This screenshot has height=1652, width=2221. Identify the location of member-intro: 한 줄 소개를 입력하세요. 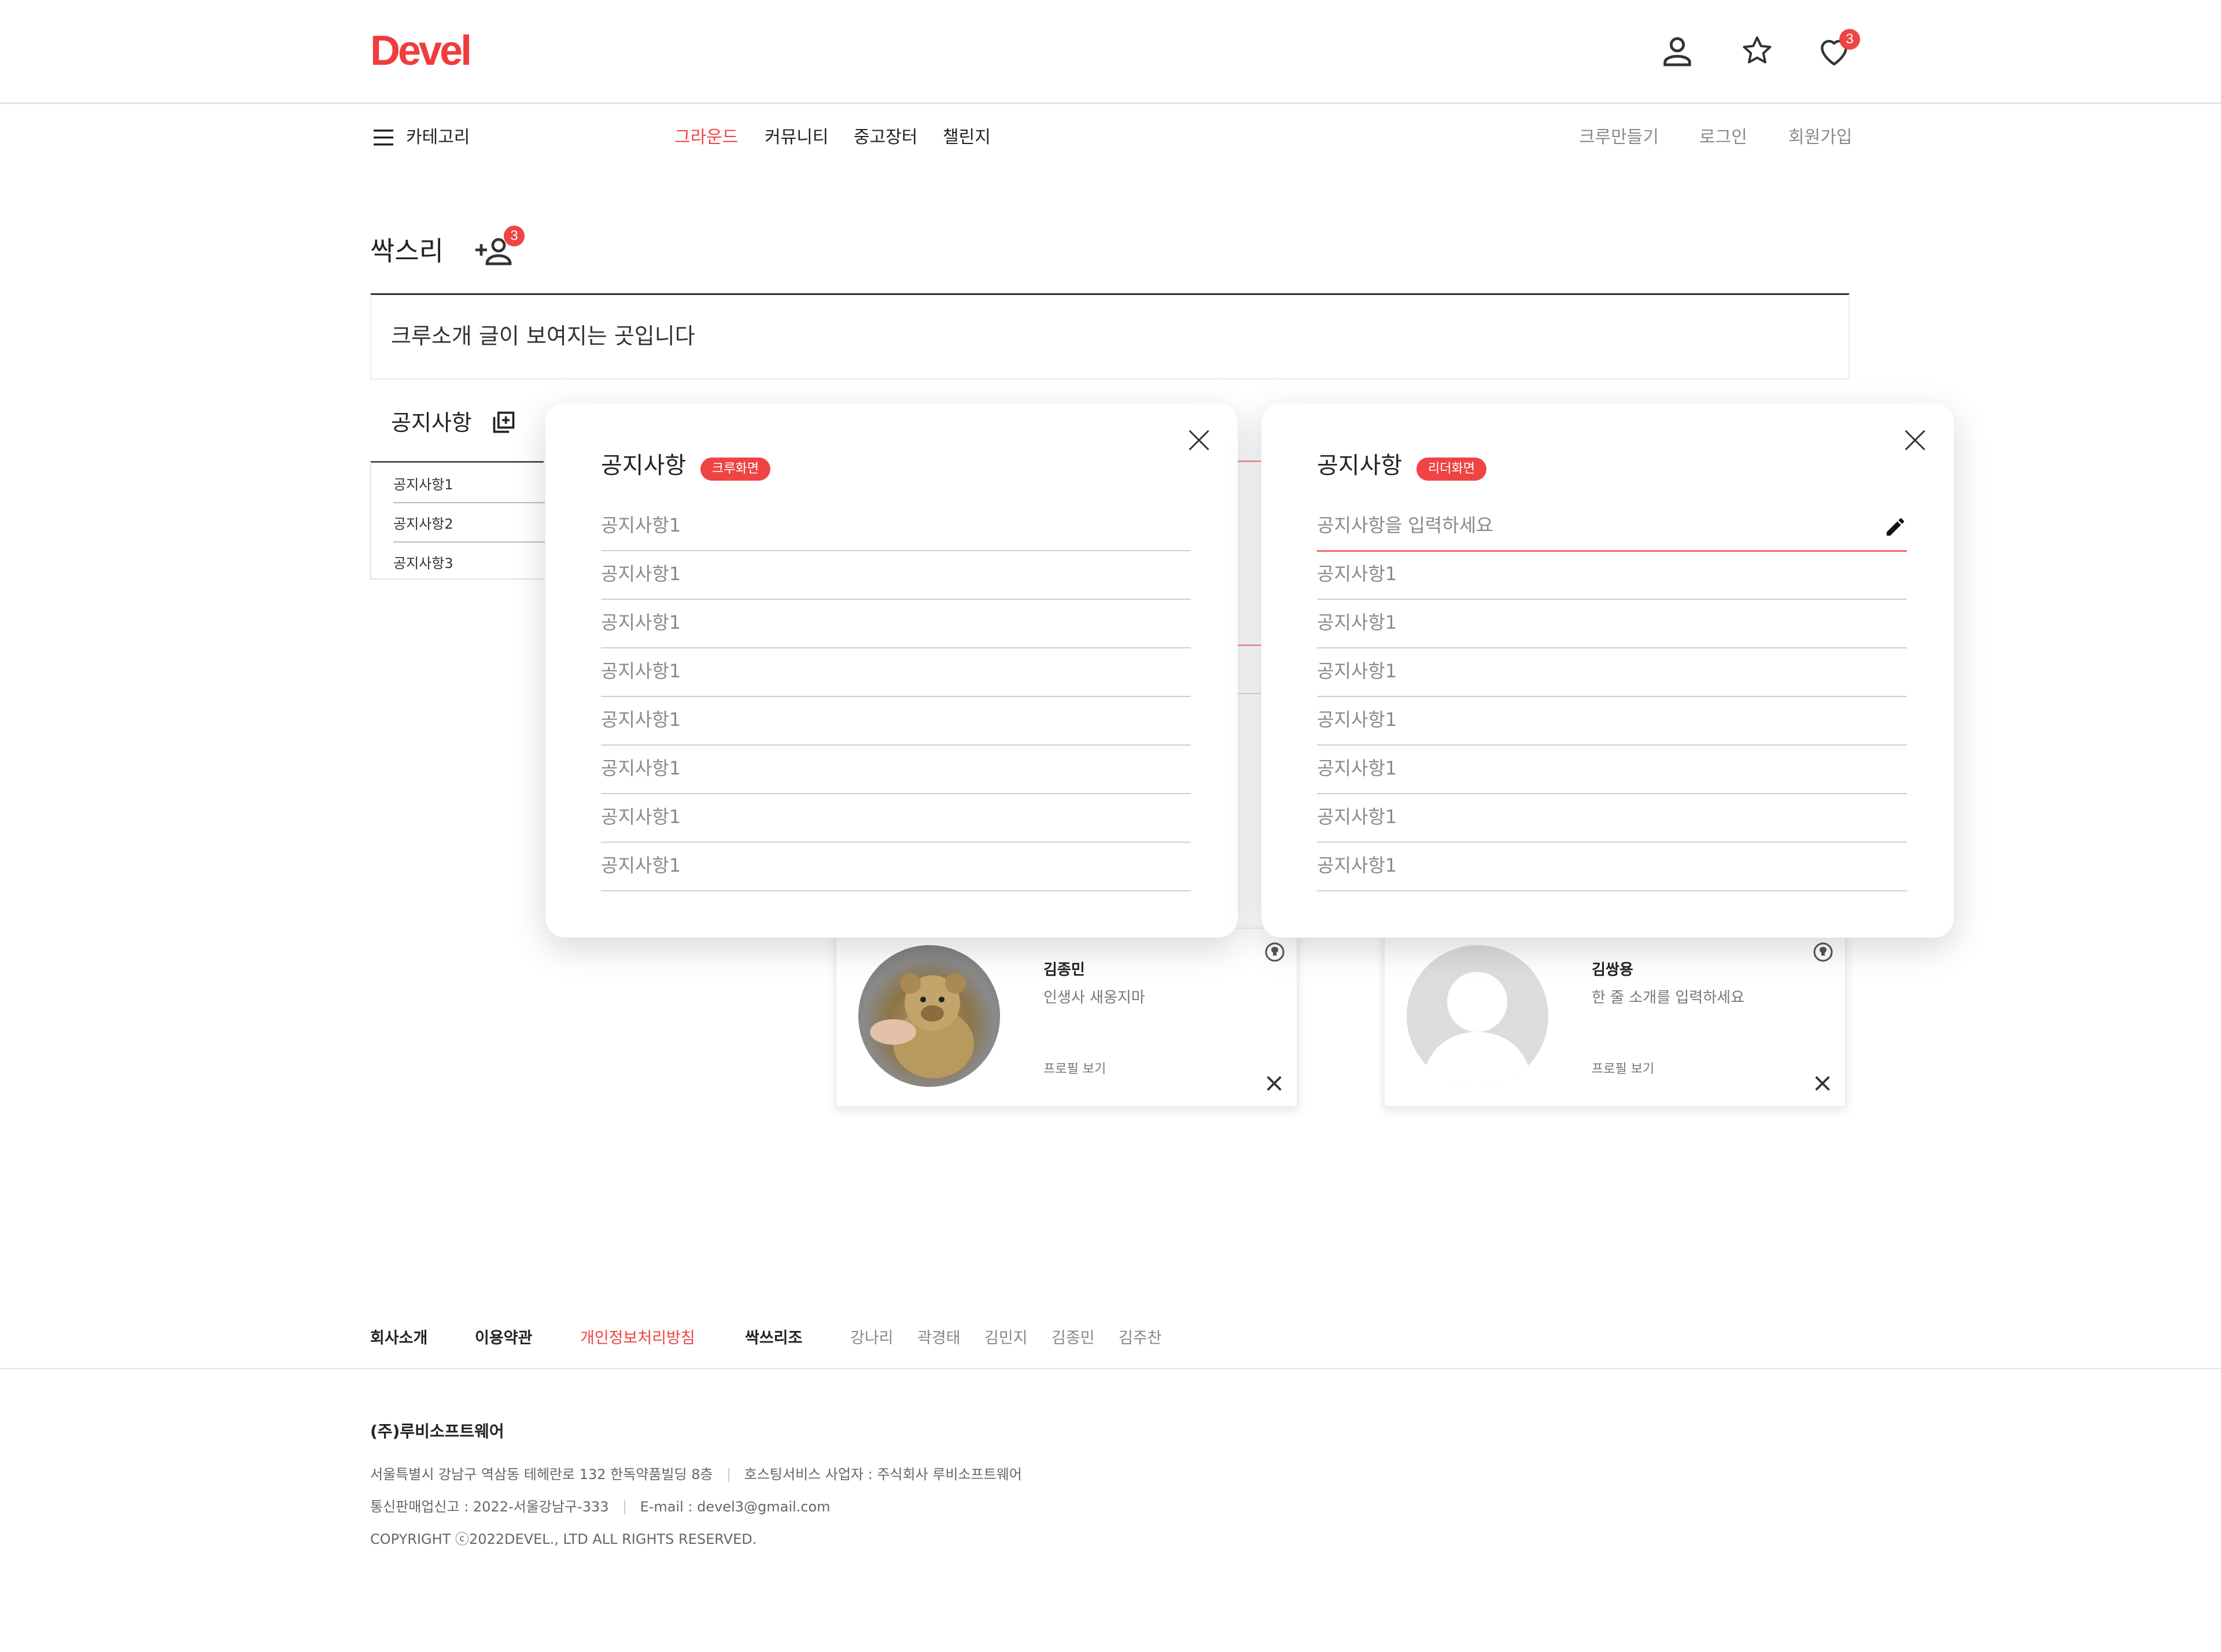
(1668, 998).